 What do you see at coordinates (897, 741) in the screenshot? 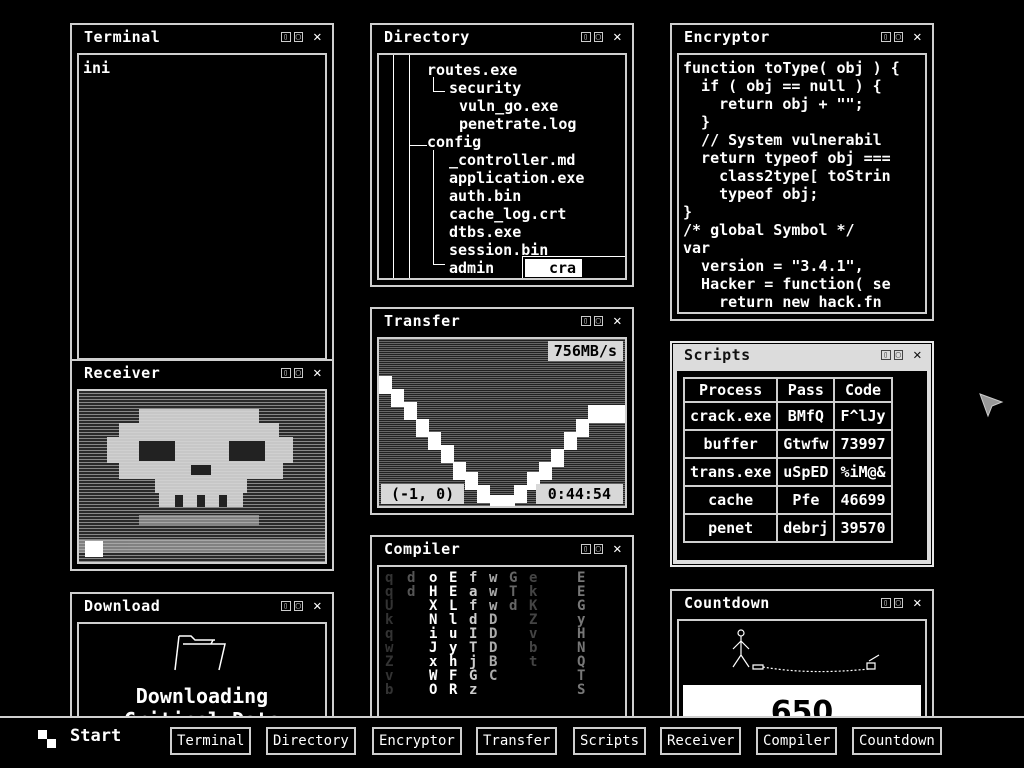
I see `taskbar-item-countdown: Countdown` at bounding box center [897, 741].